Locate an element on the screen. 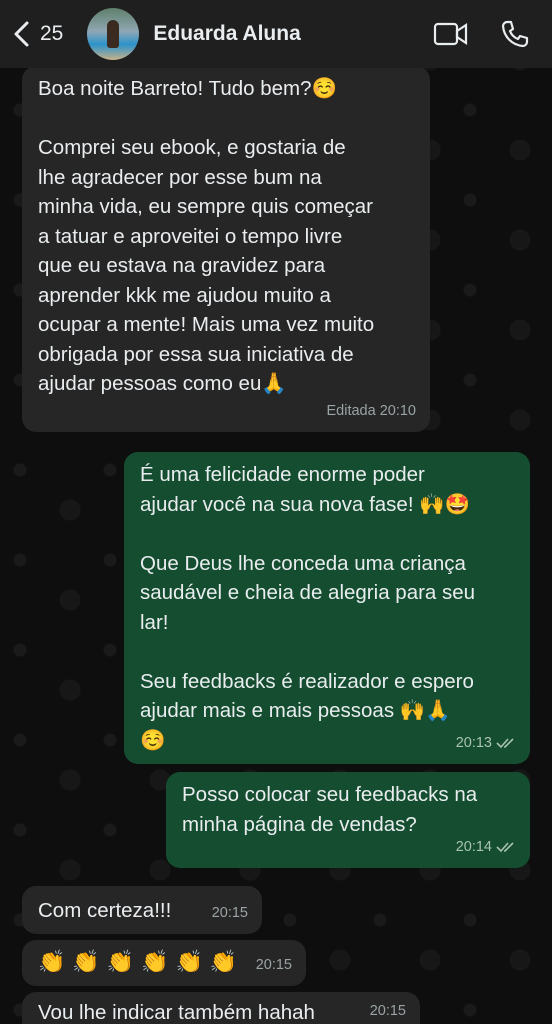 This screenshot has height=1024, width=552. message-bubble-incoming: Vou lhe indicar também hahah 20:15 is located at coordinates (221, 1008).